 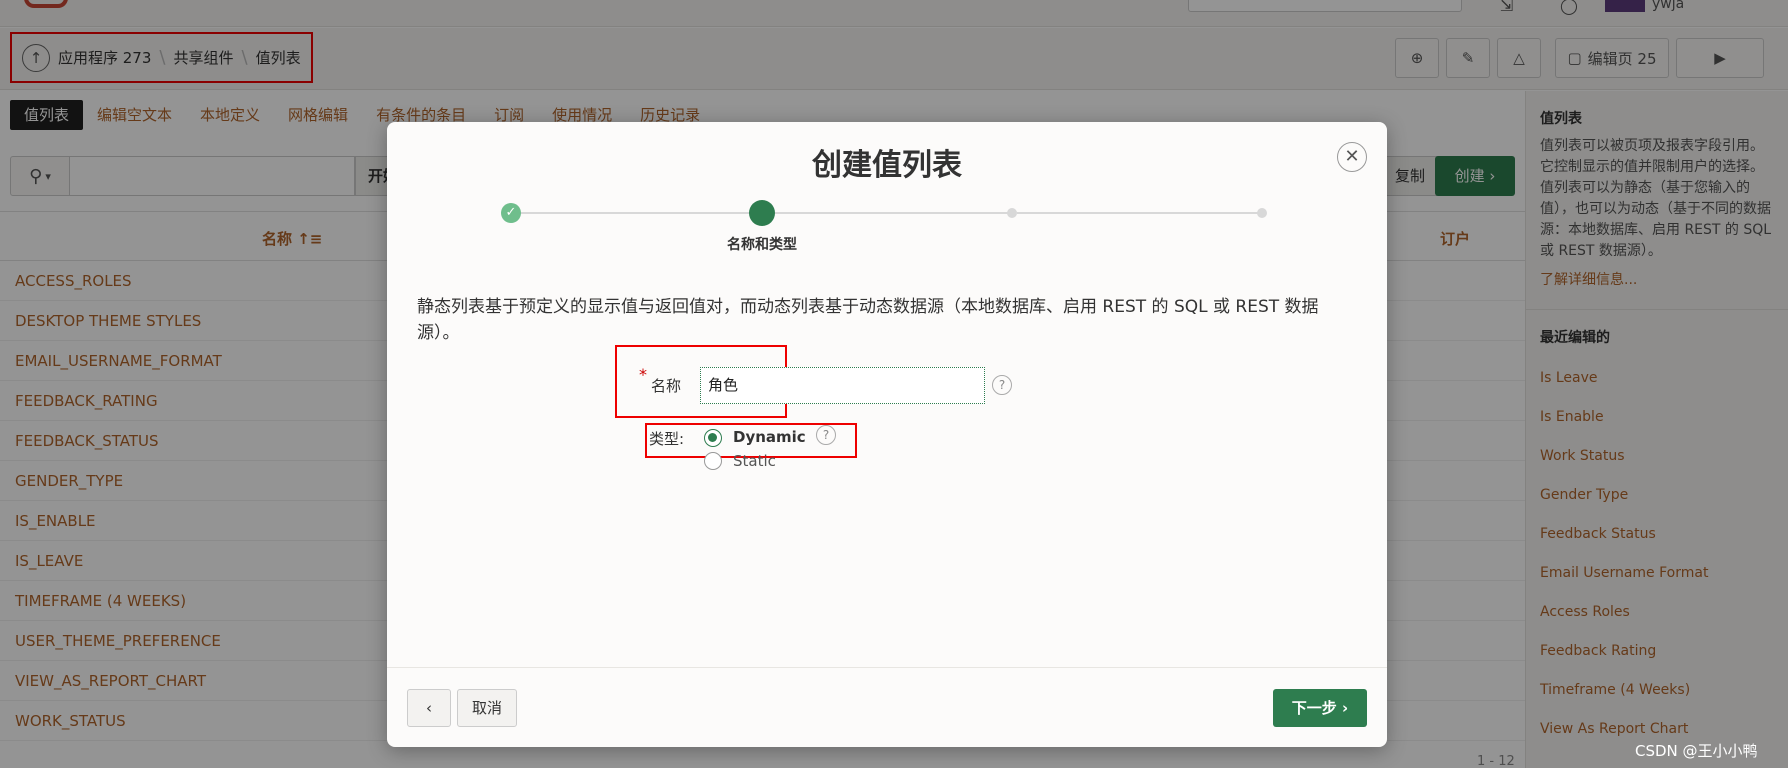 What do you see at coordinates (762, 213) in the screenshot?
I see `wizard-step-current` at bounding box center [762, 213].